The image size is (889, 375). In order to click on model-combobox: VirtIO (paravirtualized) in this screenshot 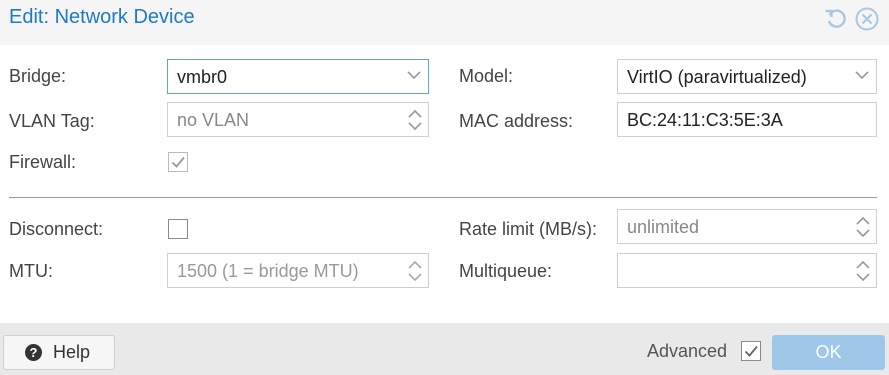, I will do `click(747, 76)`.